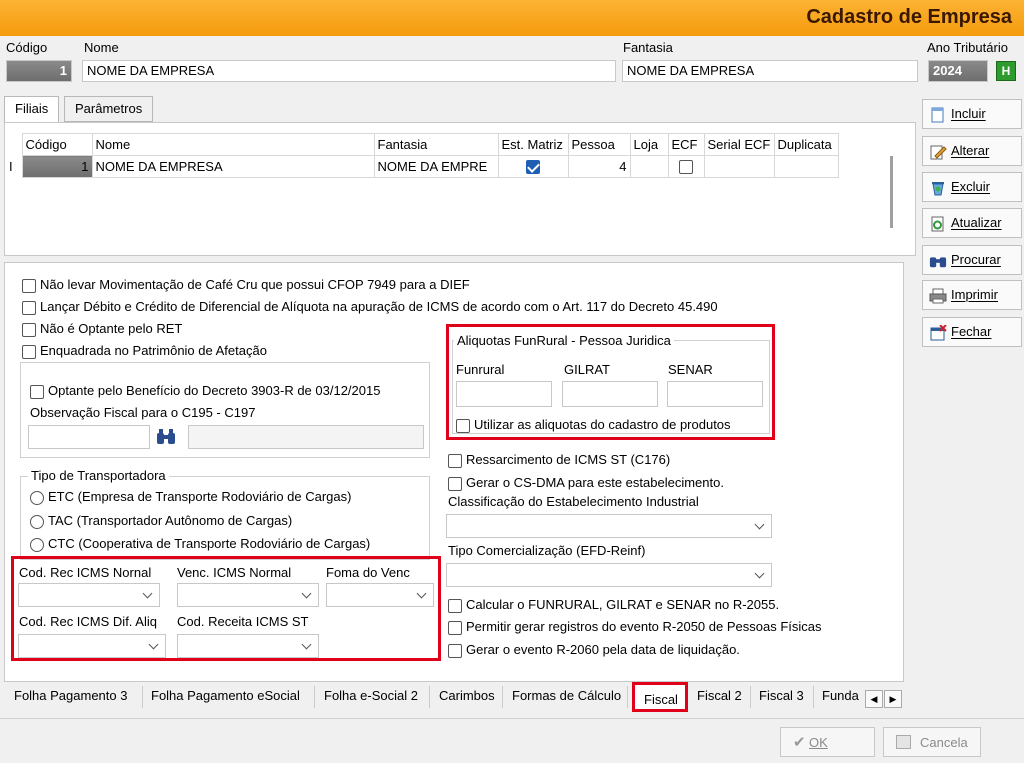 This screenshot has width=1024, height=763. I want to click on obs-fiscal-input, so click(89, 437).